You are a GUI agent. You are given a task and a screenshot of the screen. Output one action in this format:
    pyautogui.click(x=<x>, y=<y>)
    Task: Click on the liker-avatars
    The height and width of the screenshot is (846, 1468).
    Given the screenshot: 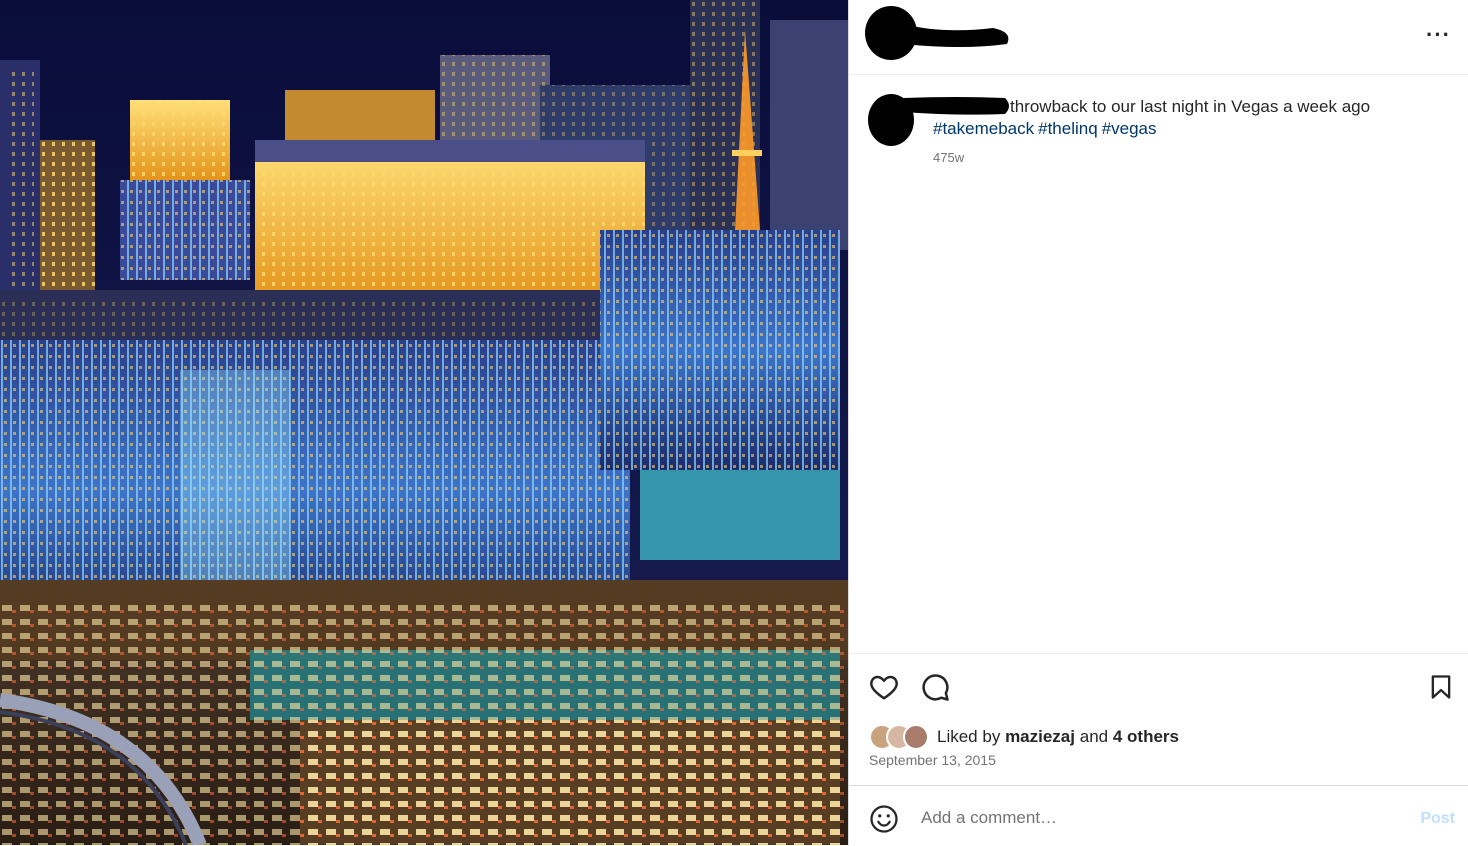 What is the action you would take?
    pyautogui.click(x=901, y=737)
    